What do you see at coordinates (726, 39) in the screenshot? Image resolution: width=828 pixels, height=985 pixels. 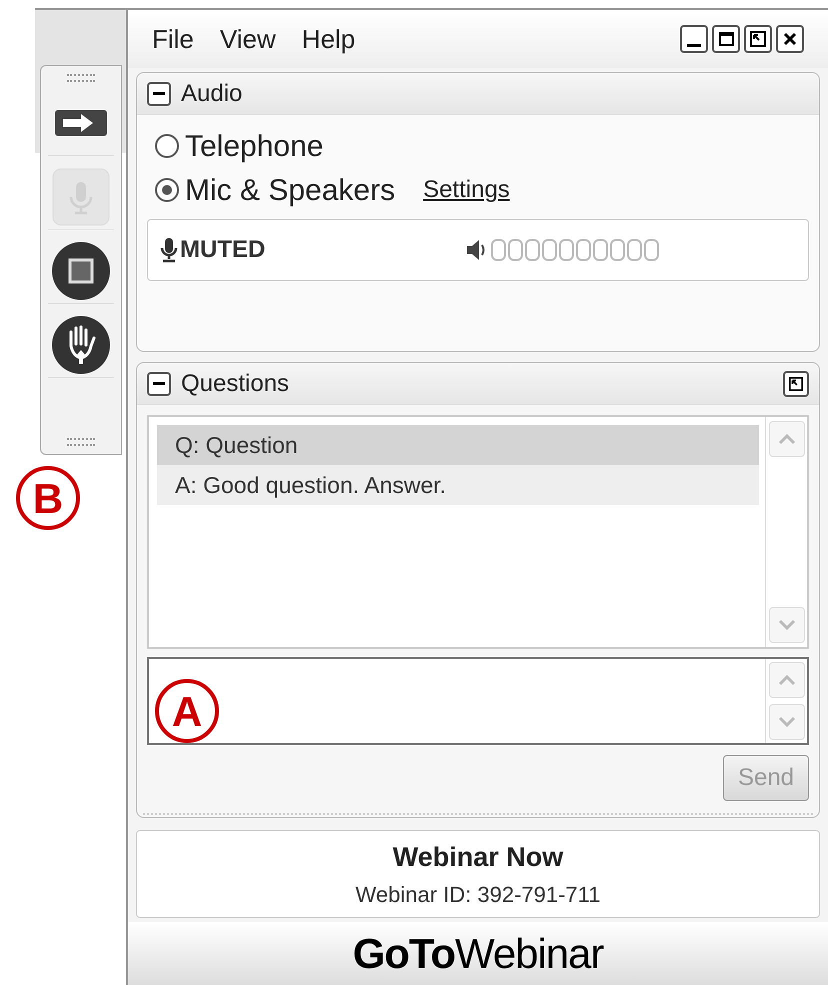 I see `maximize-button` at bounding box center [726, 39].